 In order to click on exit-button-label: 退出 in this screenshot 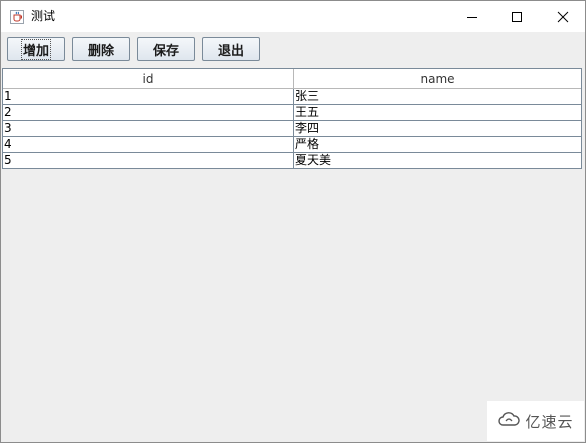, I will do `click(230, 51)`.